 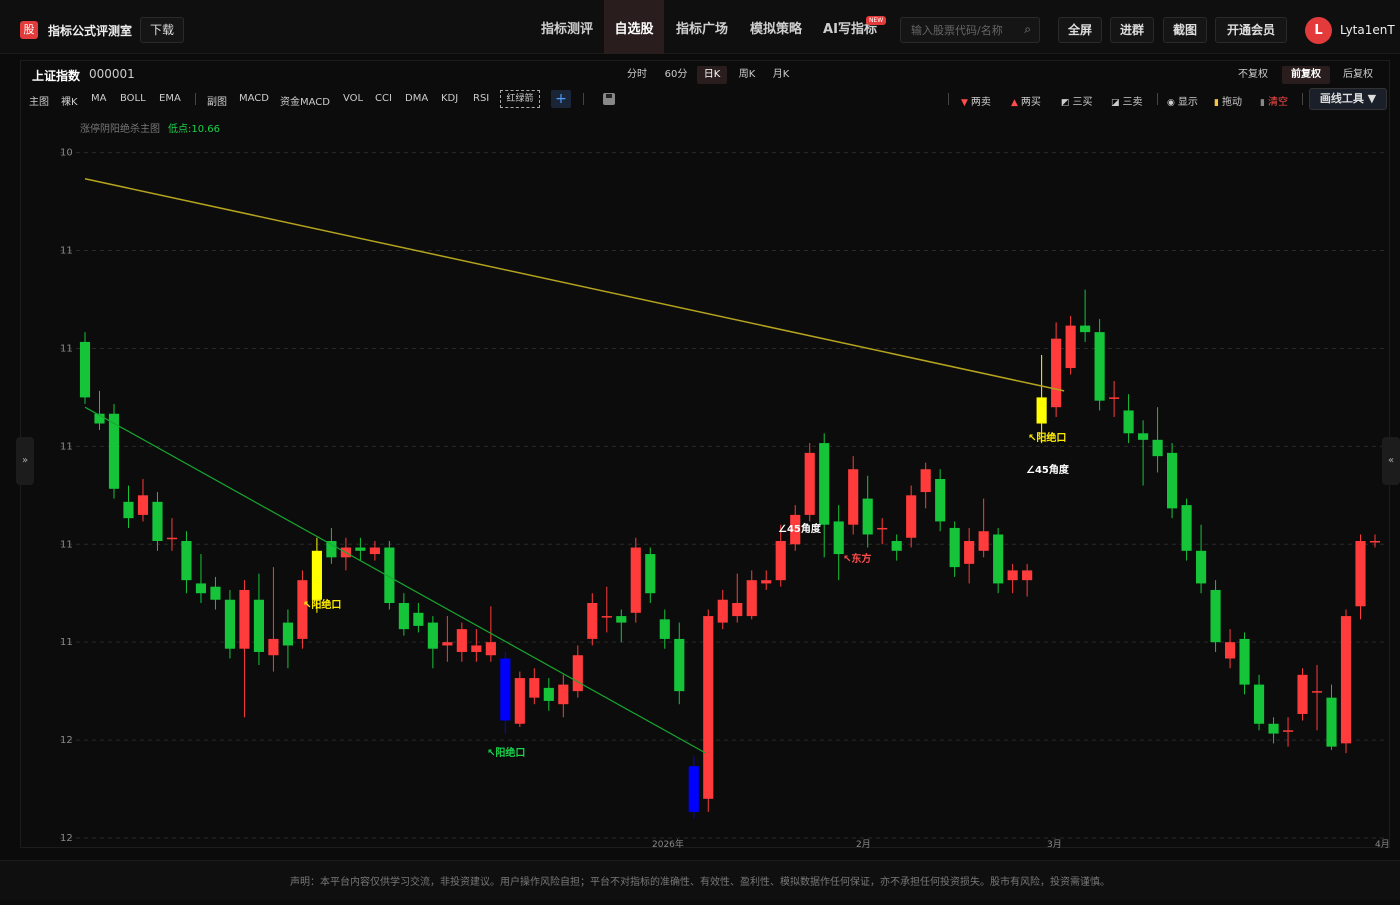 What do you see at coordinates (520, 99) in the screenshot?
I see `redgreen-arrow-indicator: 红绿箭` at bounding box center [520, 99].